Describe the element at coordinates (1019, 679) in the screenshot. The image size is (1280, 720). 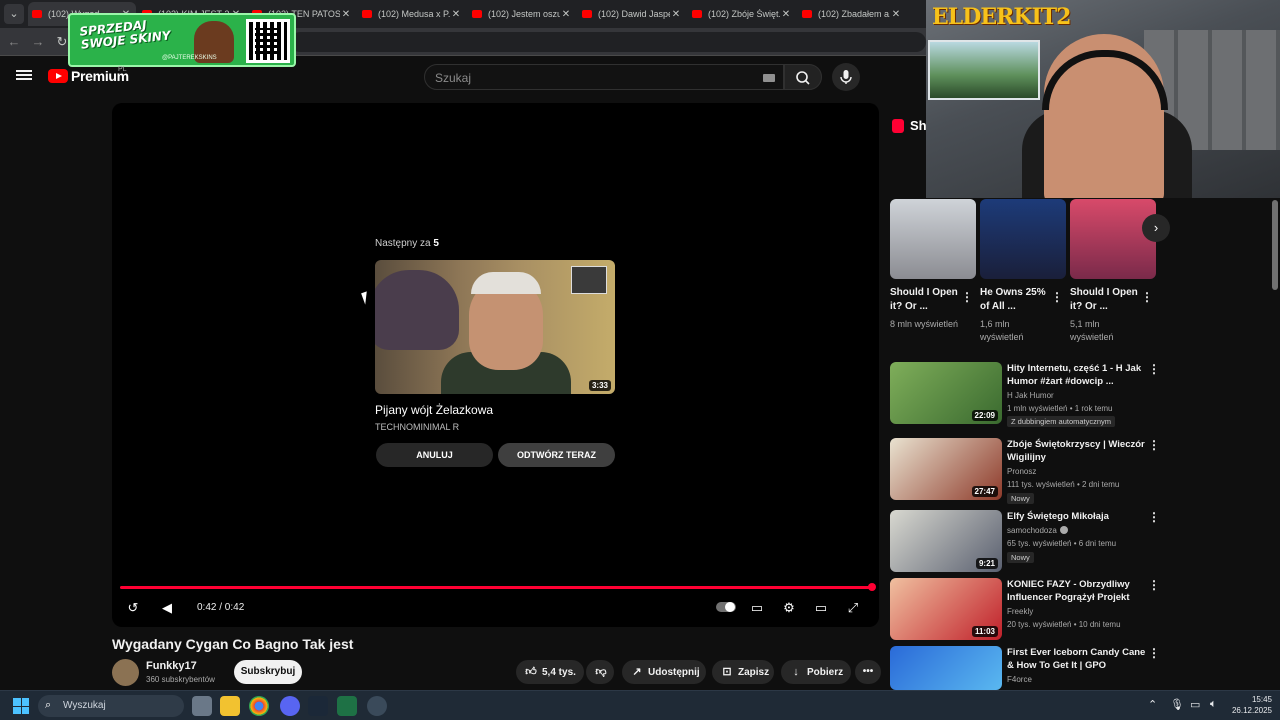
I see `recommendation-channel: F4orce` at that location.